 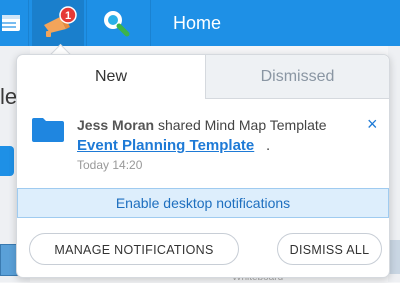 What do you see at coordinates (48, 130) in the screenshot?
I see `folder-icon` at bounding box center [48, 130].